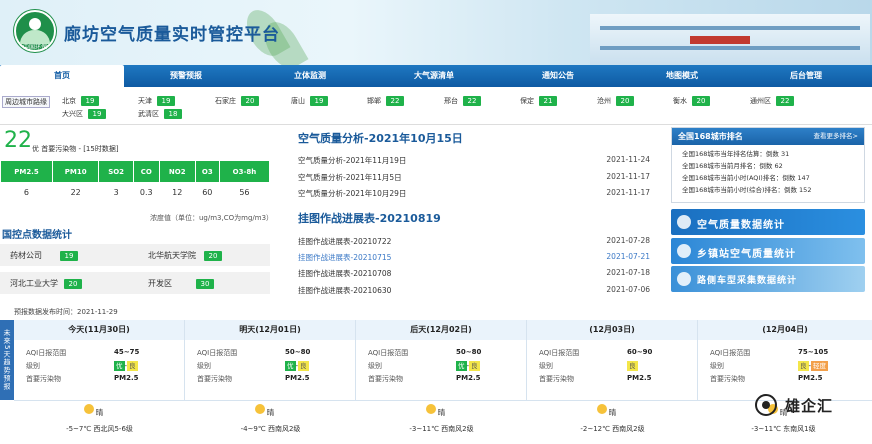 This screenshot has width=872, height=444. Describe the element at coordinates (270, 360) in the screenshot. I see `forecast-day: 明天(12月01日) AQI日报范围 50~80 级别优 - 良 首要污染物 PM2.5` at that location.